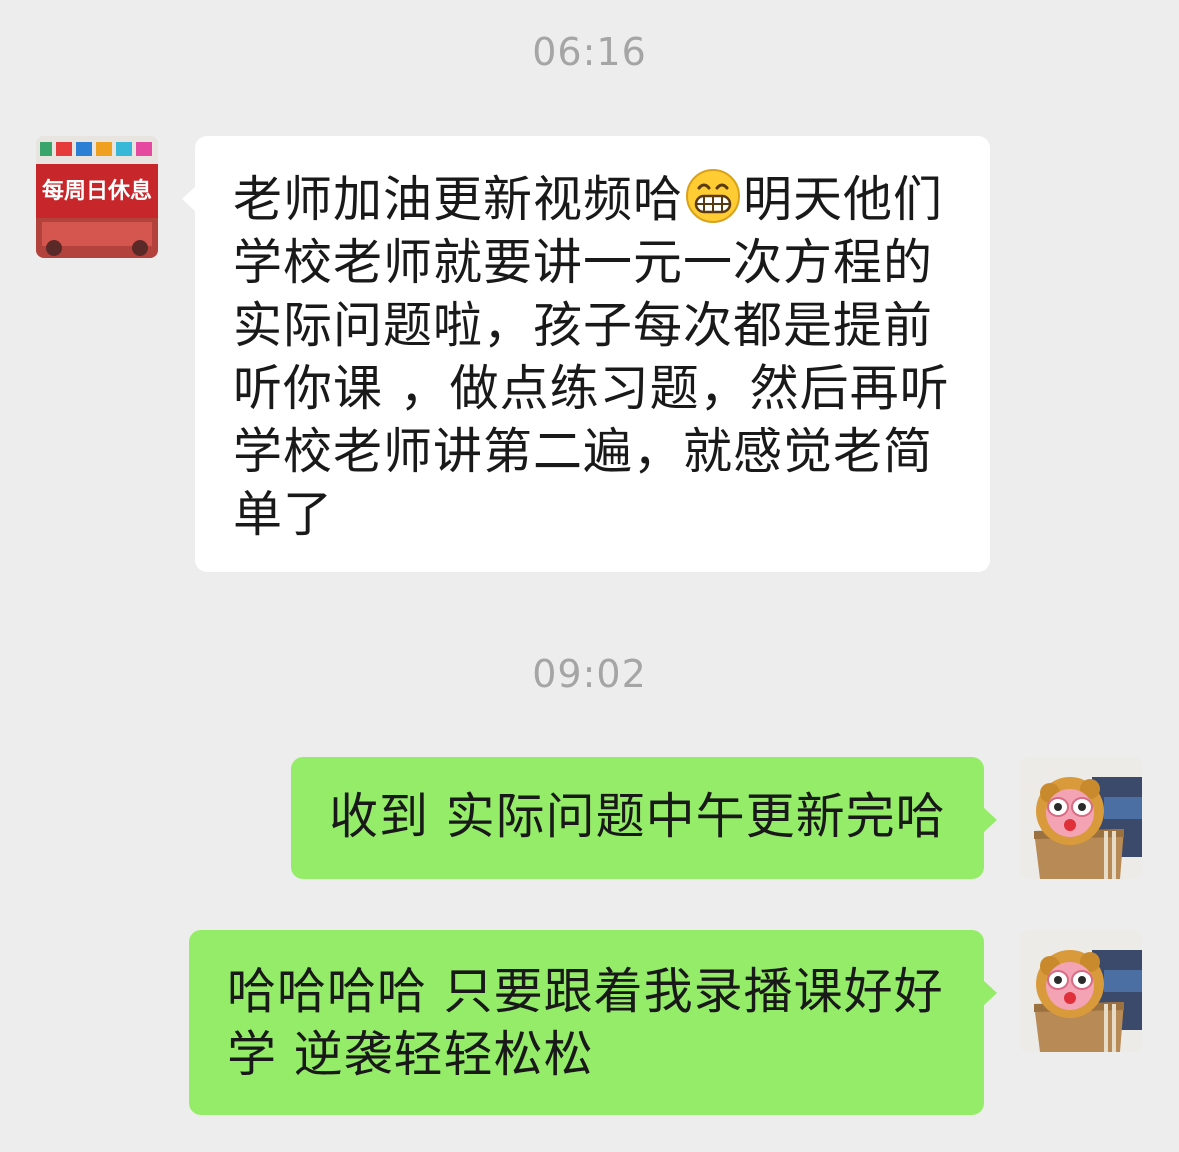  I want to click on avatar-sign-text: 每周日休息, so click(97, 191).